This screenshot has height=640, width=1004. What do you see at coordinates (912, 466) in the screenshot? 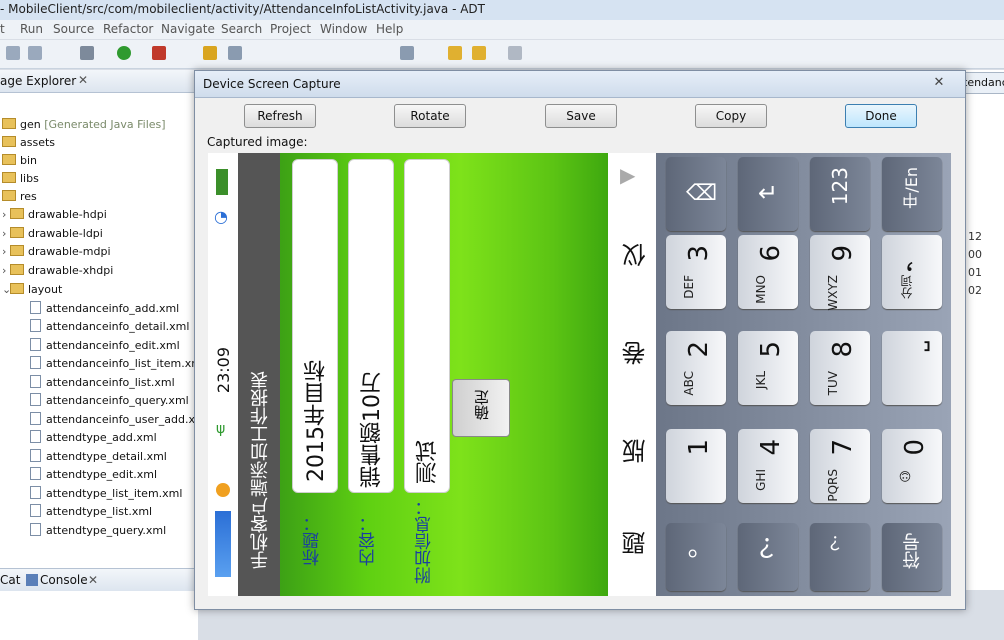
I see `key-0: 0 ☺` at bounding box center [912, 466].